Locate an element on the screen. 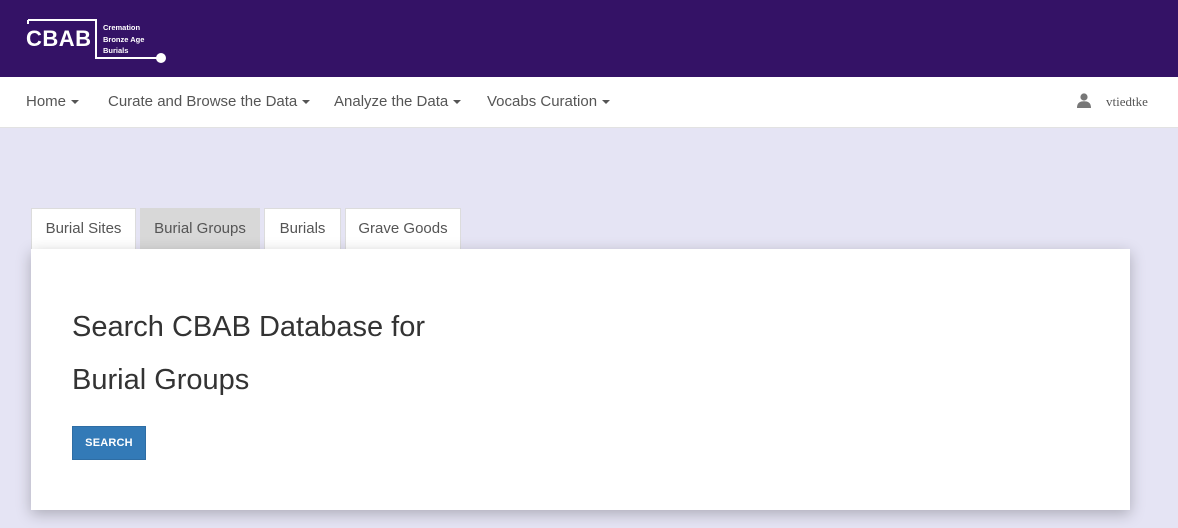 The height and width of the screenshot is (528, 1178). tab-grave-goods: Grave Goods is located at coordinates (403, 228).